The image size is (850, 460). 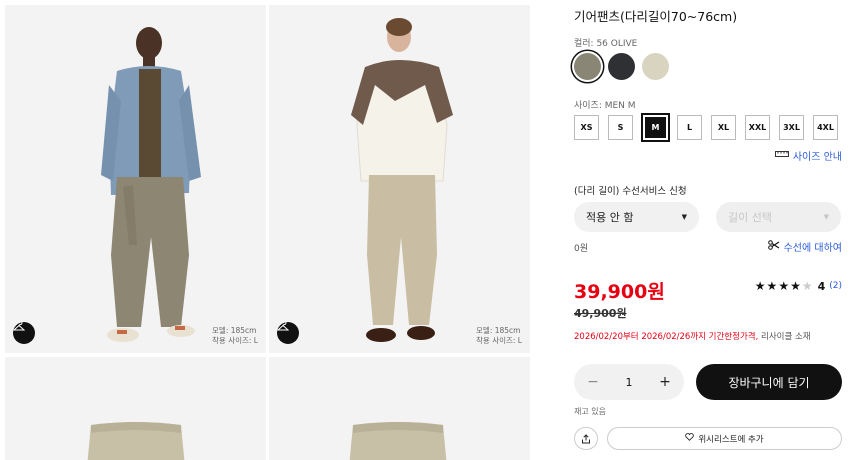 I want to click on quantity-stepper: − 1 +, so click(x=629, y=382).